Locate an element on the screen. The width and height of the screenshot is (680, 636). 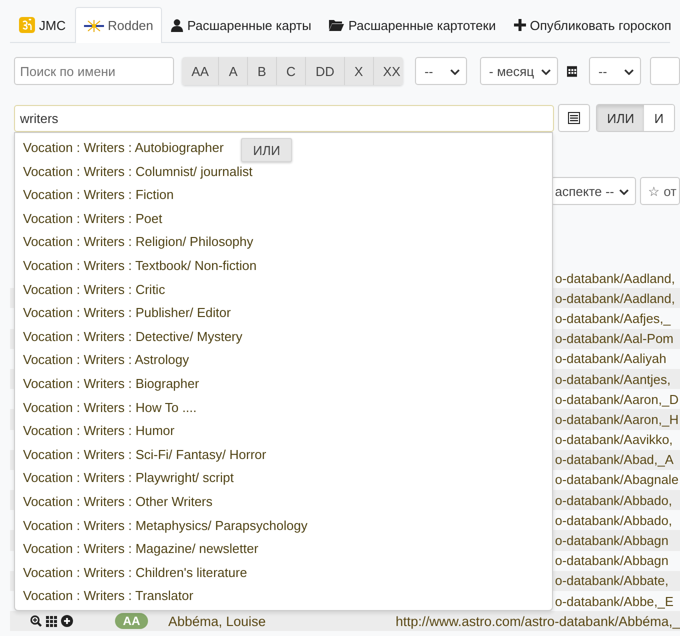
url-text: http://www.astro.com/astro-databank/Abbéma,_ is located at coordinates (538, 621).